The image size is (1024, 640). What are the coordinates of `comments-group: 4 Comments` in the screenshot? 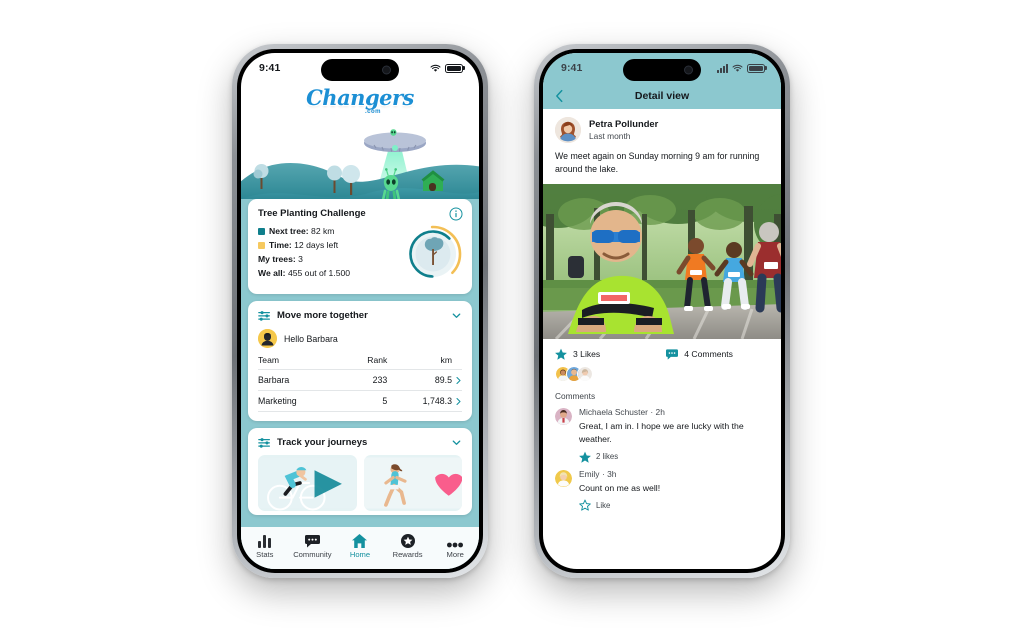 It's located at (699, 354).